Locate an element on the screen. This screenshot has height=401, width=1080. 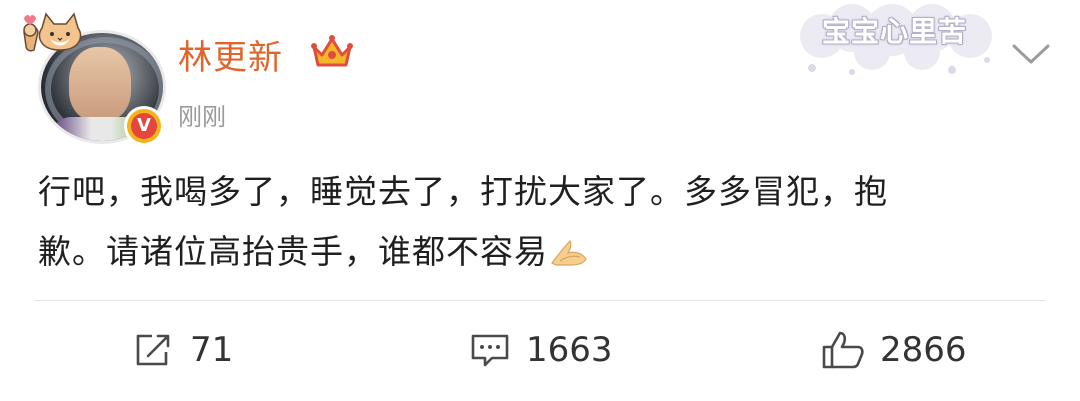
comment-count: 1663 is located at coordinates (569, 350).